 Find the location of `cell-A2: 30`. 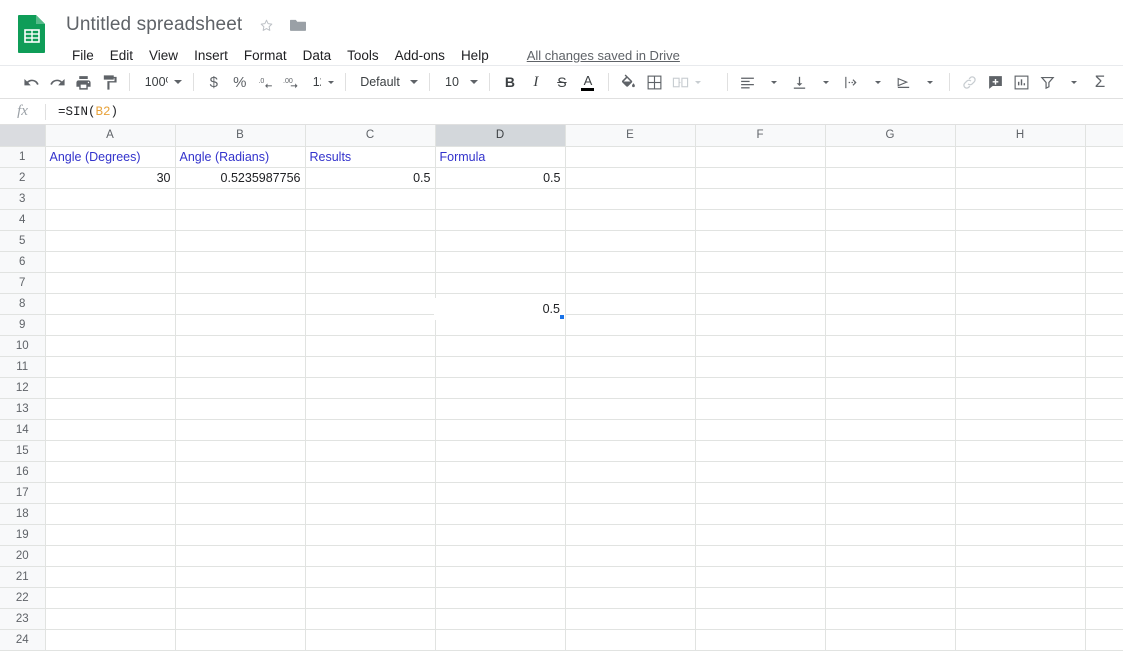

cell-A2: 30 is located at coordinates (110, 178).